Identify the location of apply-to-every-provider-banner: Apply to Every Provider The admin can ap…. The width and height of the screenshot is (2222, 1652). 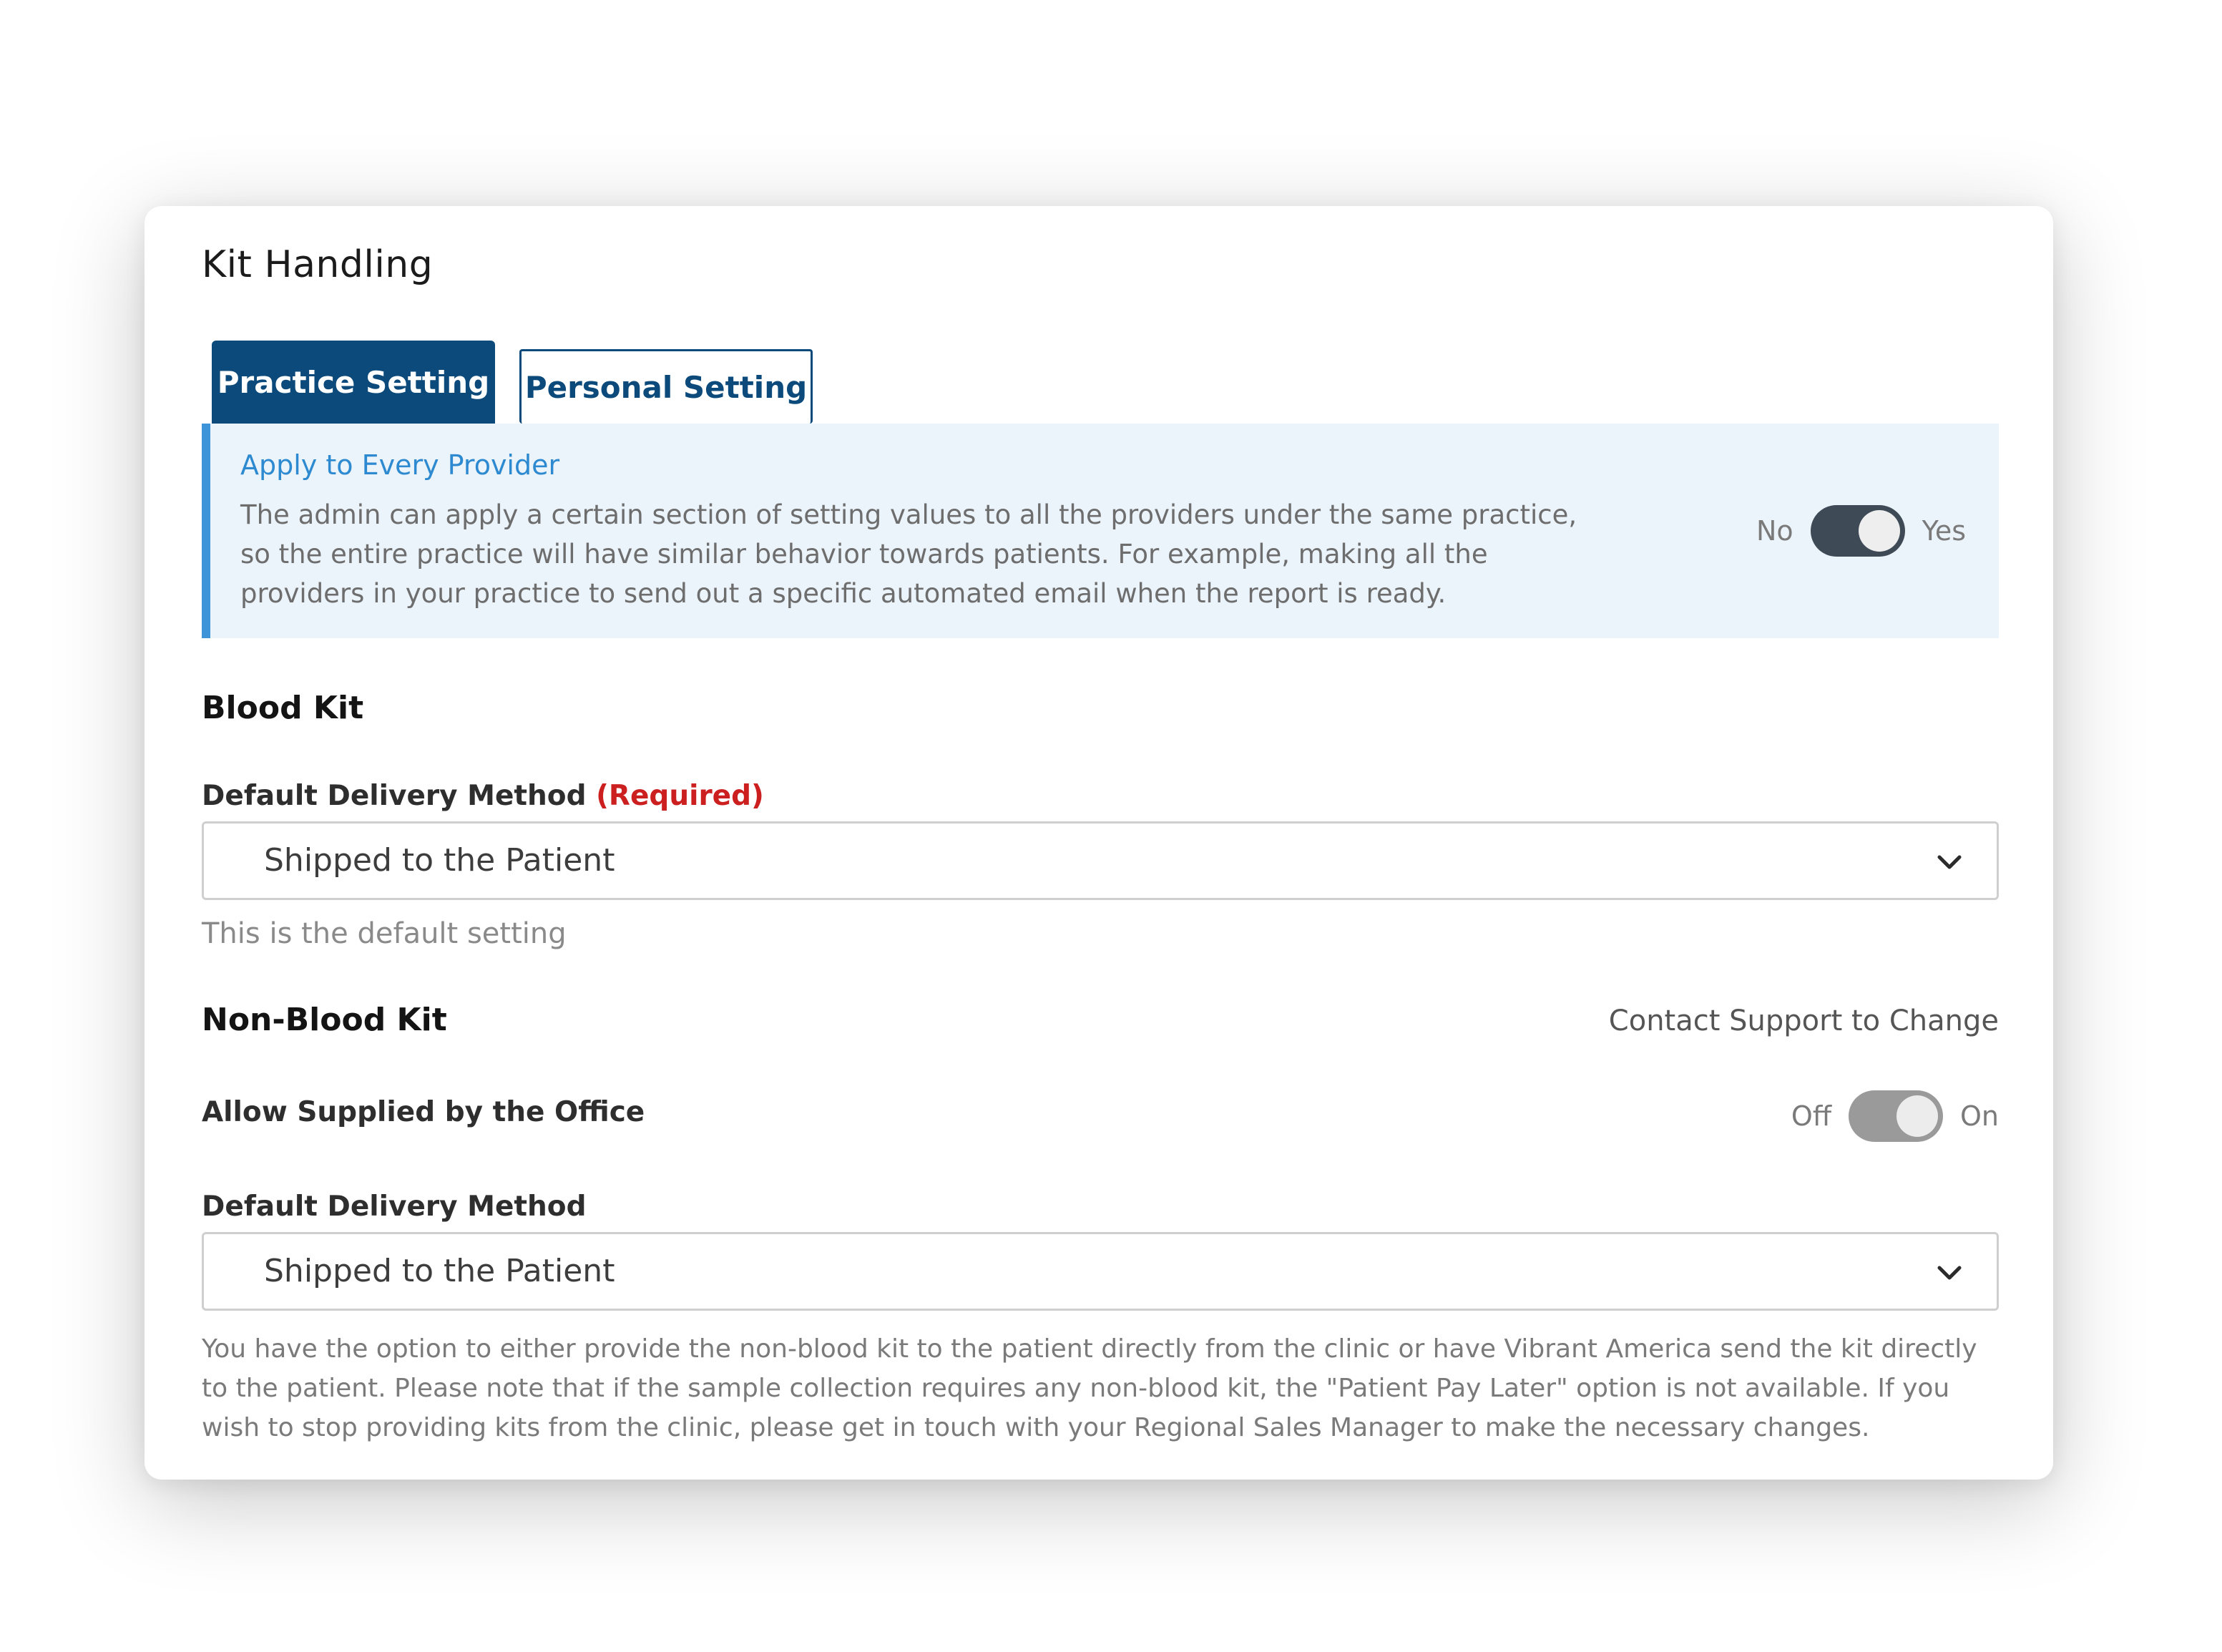
(1100, 531).